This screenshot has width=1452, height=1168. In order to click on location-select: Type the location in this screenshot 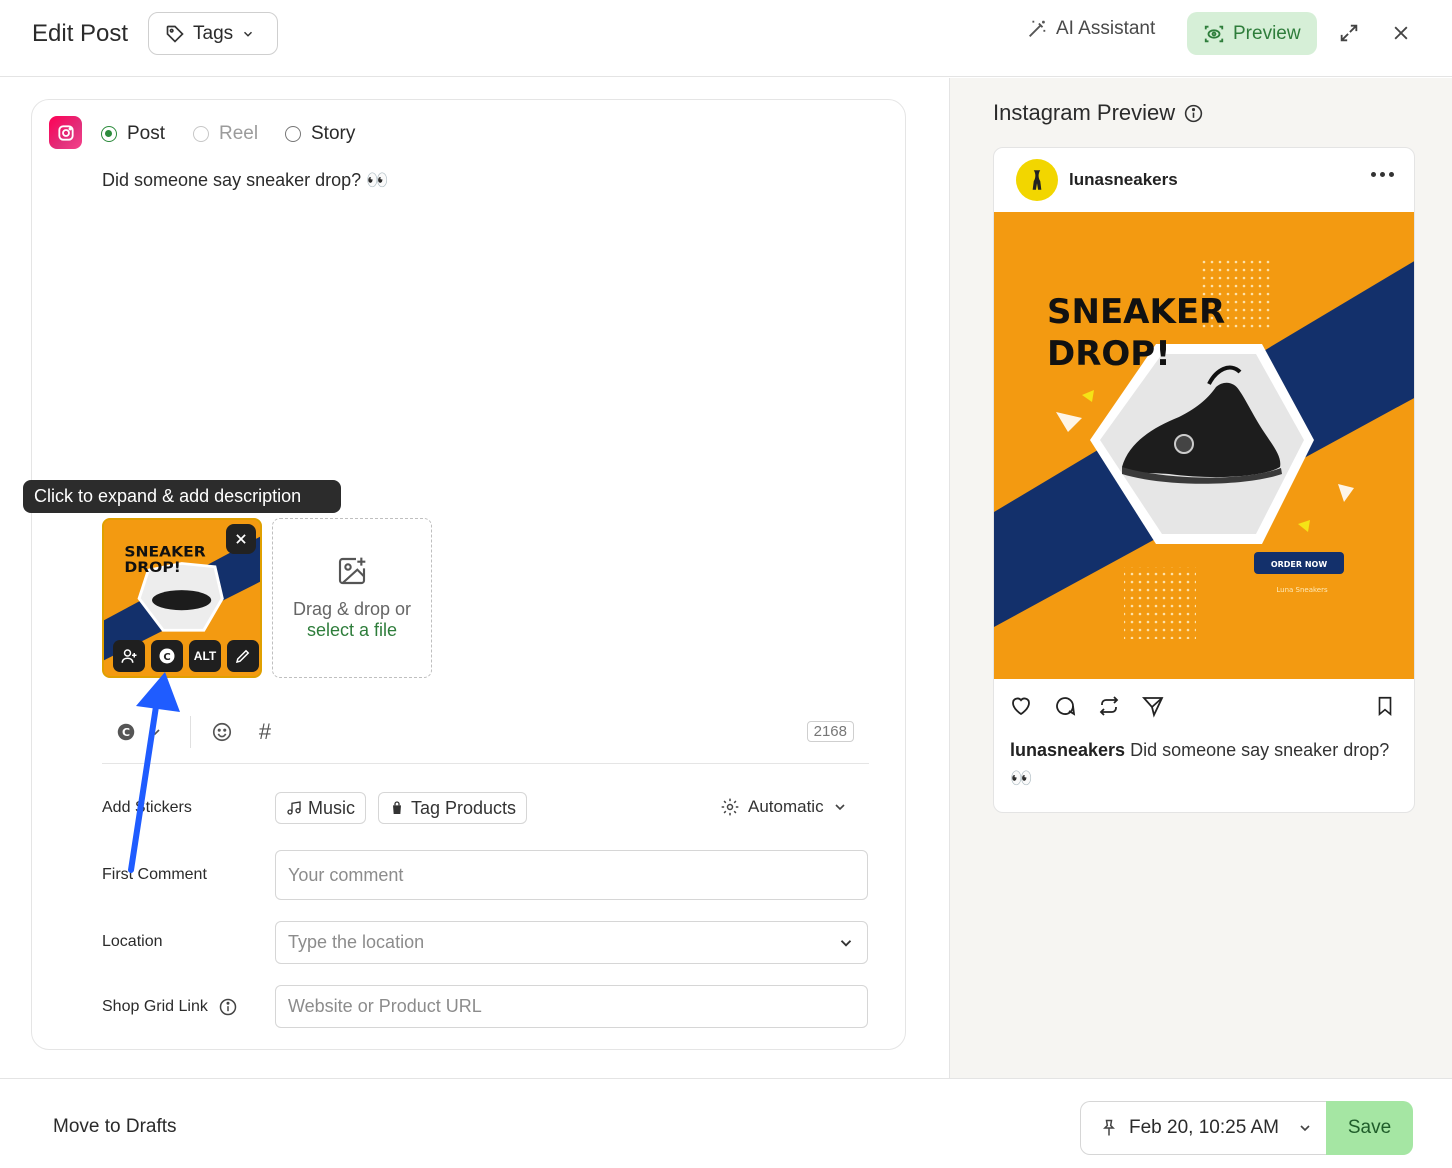, I will do `click(571, 942)`.